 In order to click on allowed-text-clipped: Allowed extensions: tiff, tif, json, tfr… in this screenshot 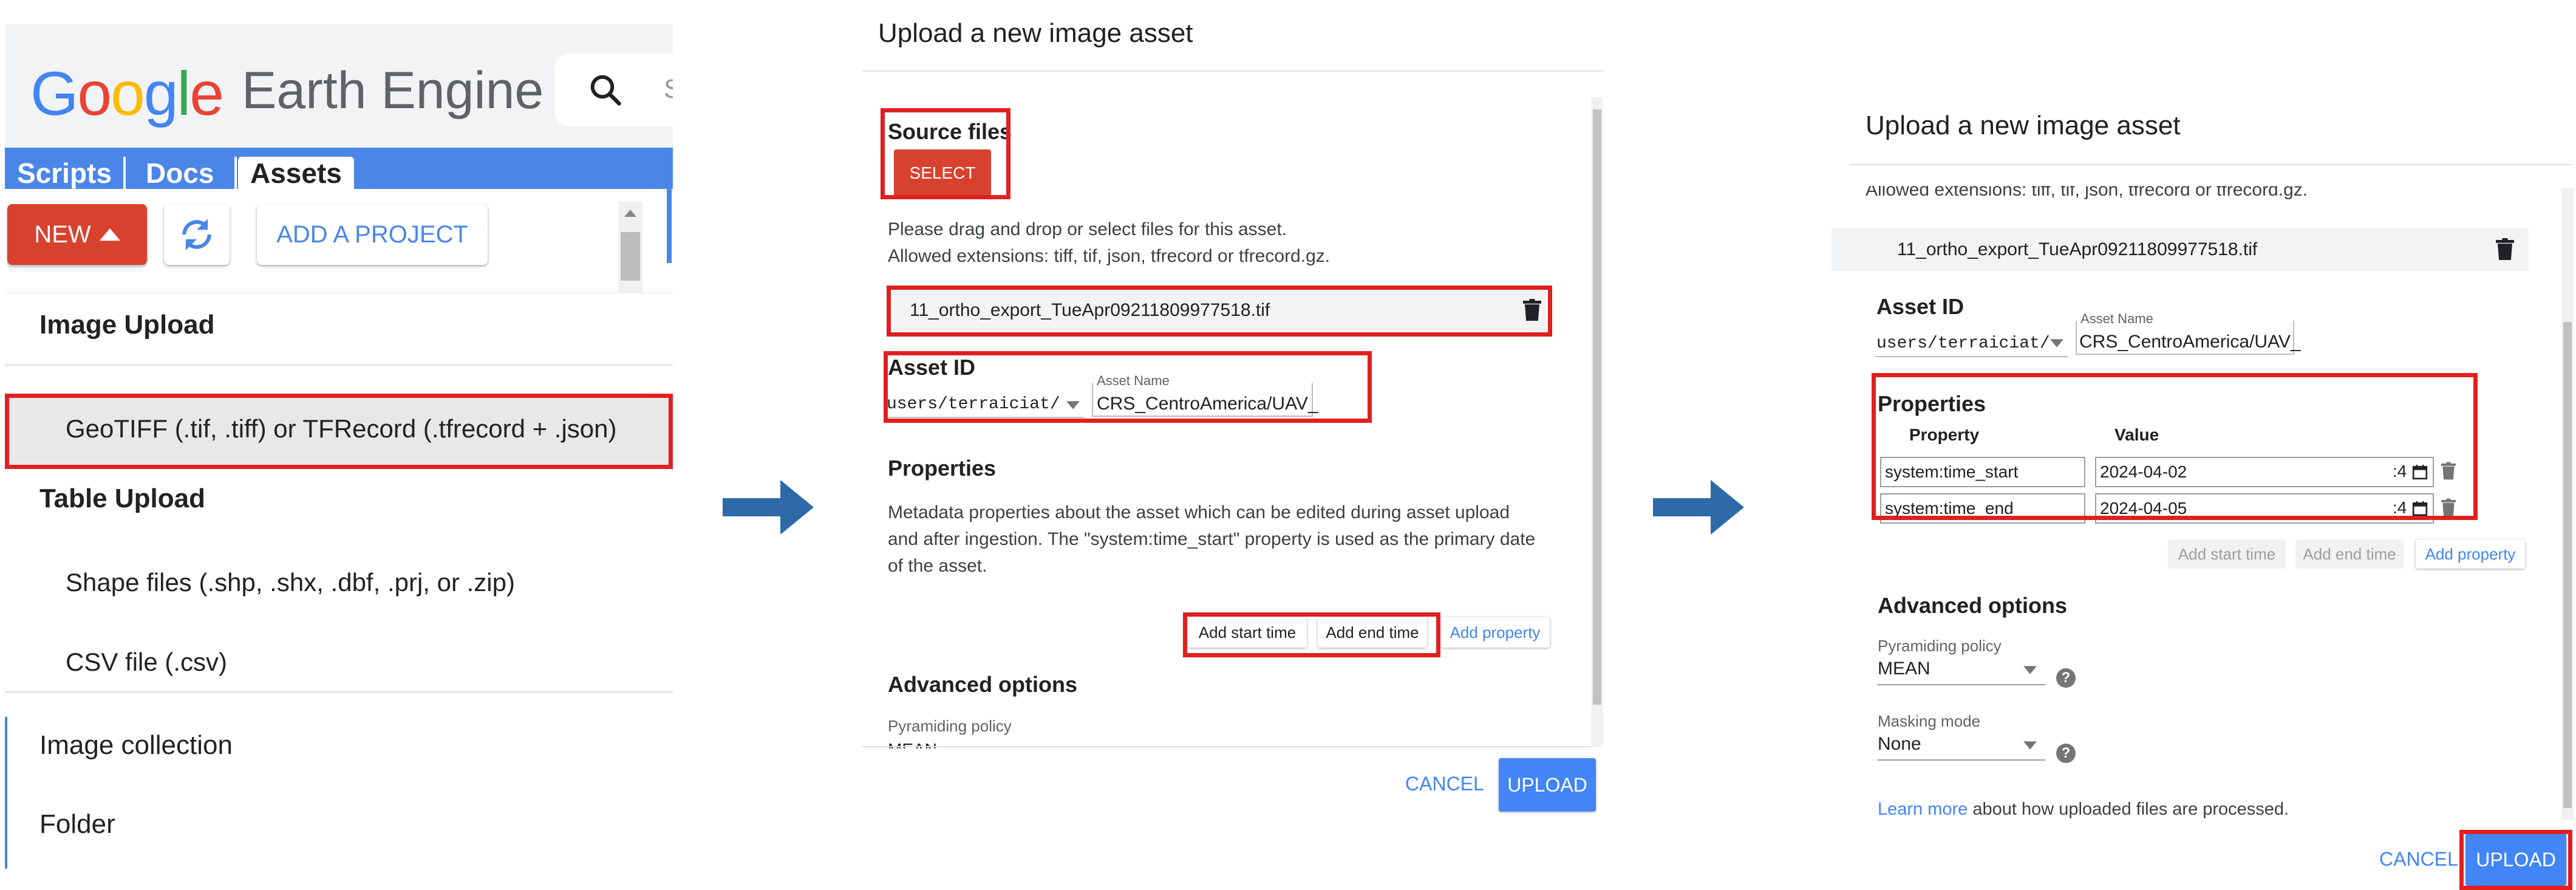, I will do `click(2139, 195)`.